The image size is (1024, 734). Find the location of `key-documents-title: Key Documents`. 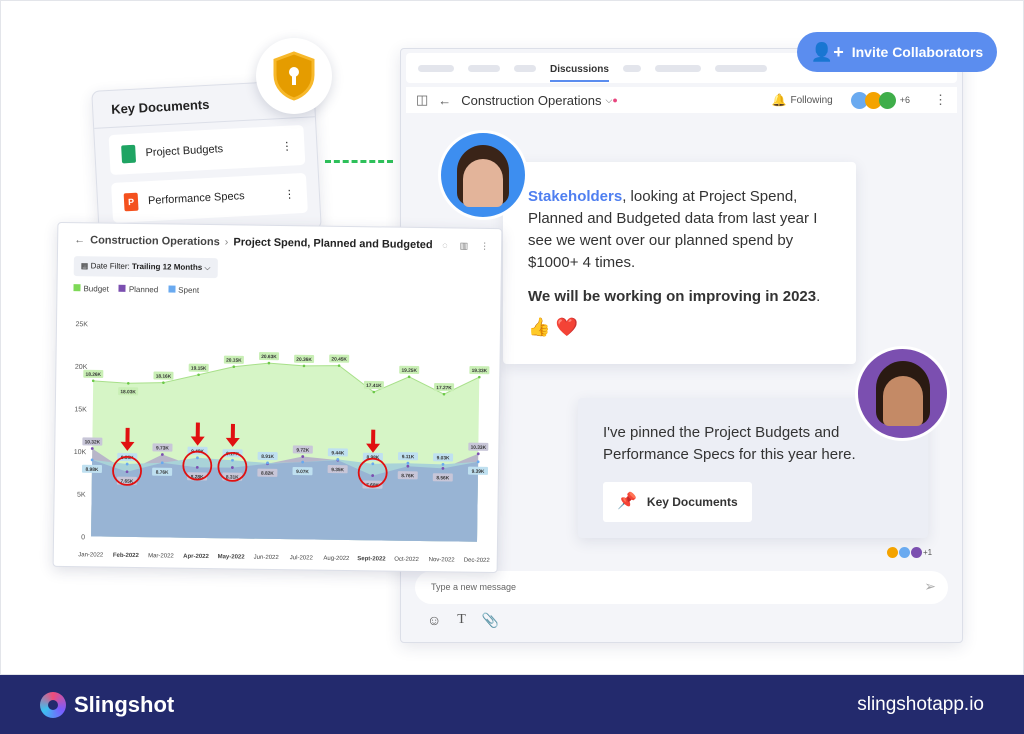

key-documents-title: Key Documents is located at coordinates (160, 106).